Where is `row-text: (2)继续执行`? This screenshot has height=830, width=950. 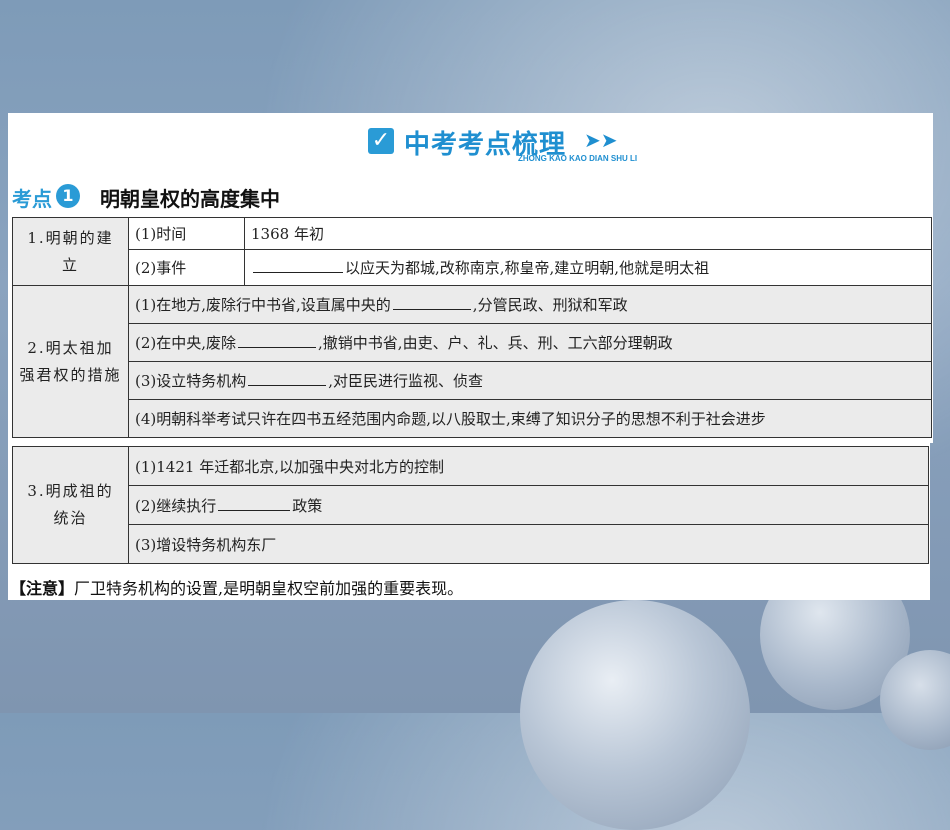 row-text: (2)继续执行 is located at coordinates (176, 505).